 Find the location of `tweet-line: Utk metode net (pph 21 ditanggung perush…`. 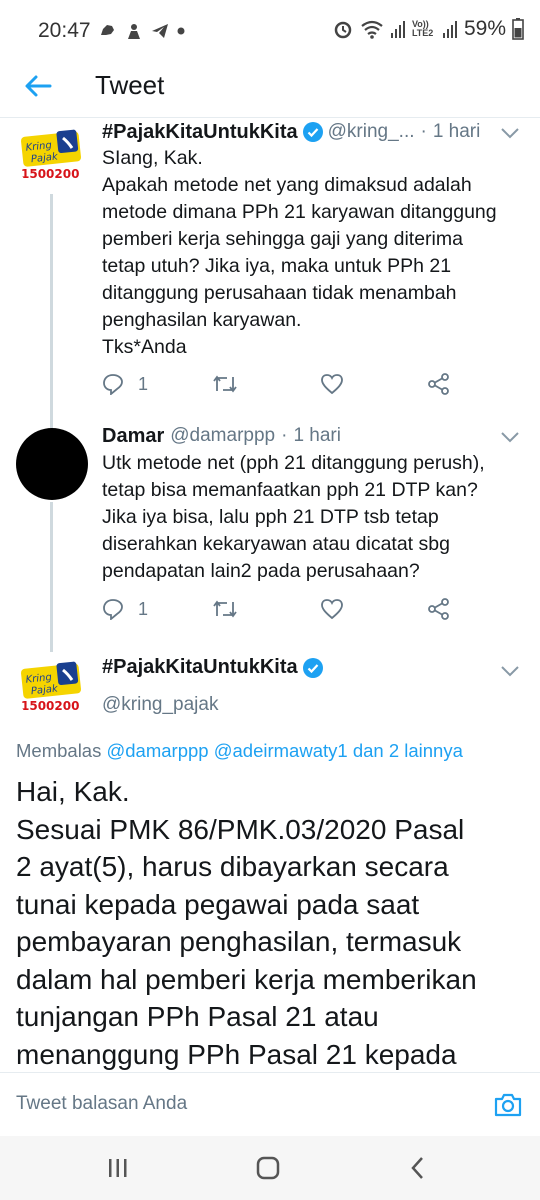

tweet-line: Utk metode net (pph 21 ditanggung perush… is located at coordinates (293, 463).